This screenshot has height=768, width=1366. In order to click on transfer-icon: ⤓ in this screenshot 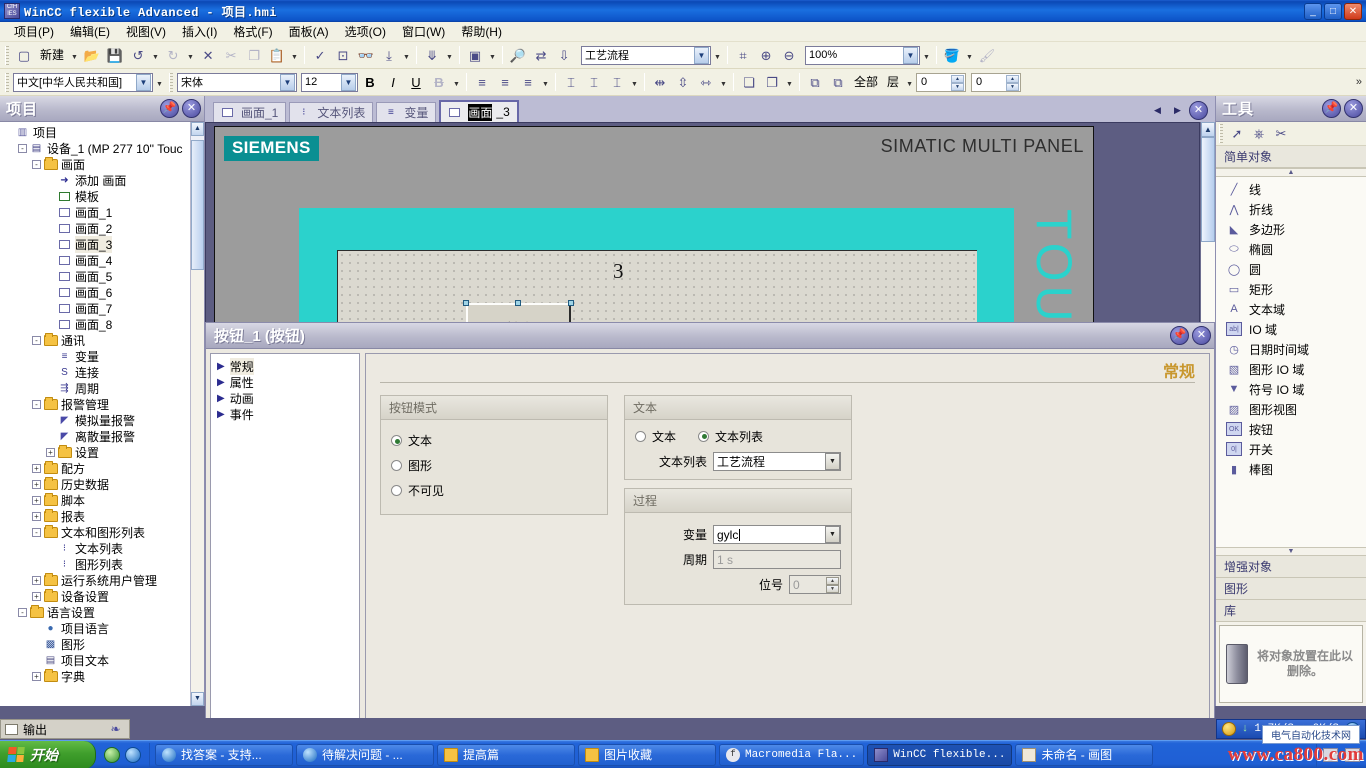, I will do `click(389, 55)`.